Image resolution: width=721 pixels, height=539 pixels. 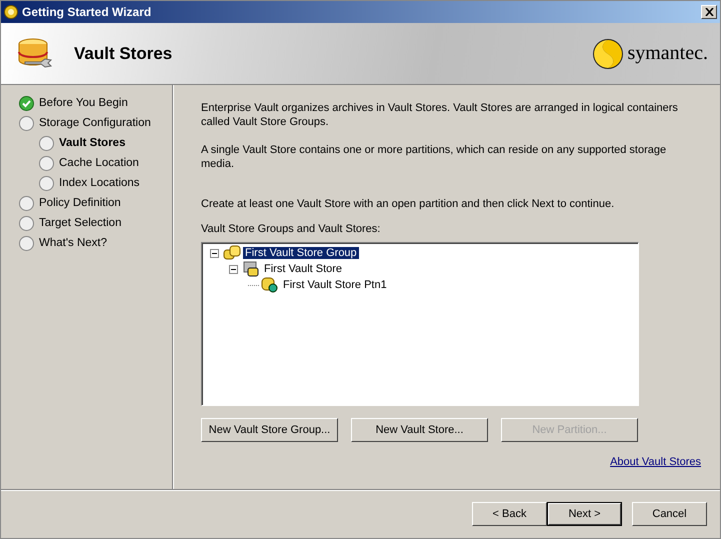 I want to click on database-server-icon, so click(x=251, y=269).